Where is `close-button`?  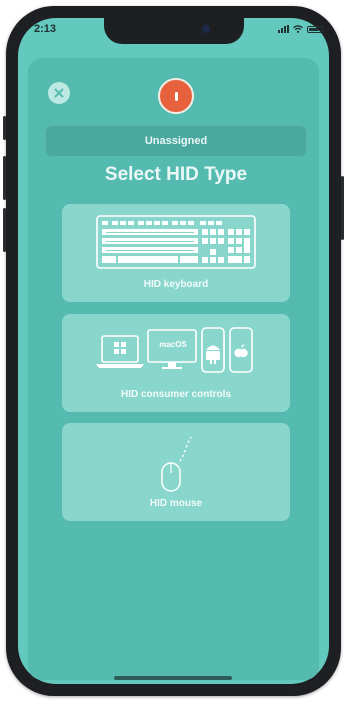 close-button is located at coordinates (59, 93).